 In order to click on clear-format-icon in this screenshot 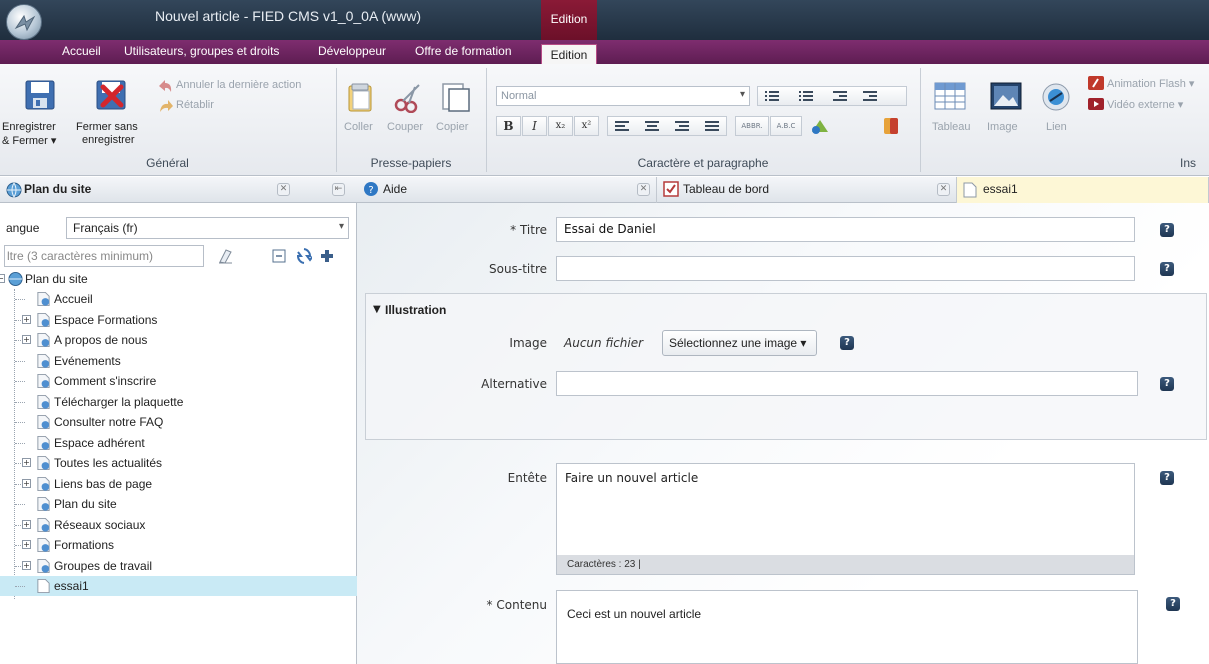, I will do `click(892, 127)`.